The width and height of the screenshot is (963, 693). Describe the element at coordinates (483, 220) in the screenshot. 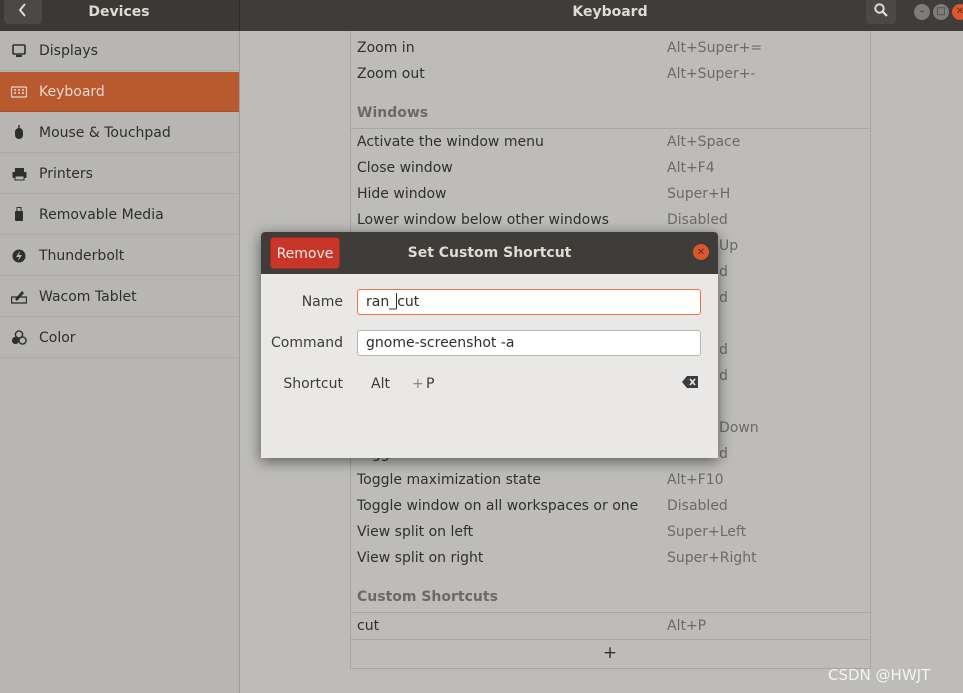

I see `shortcut-name: Lower window below other windows` at that location.